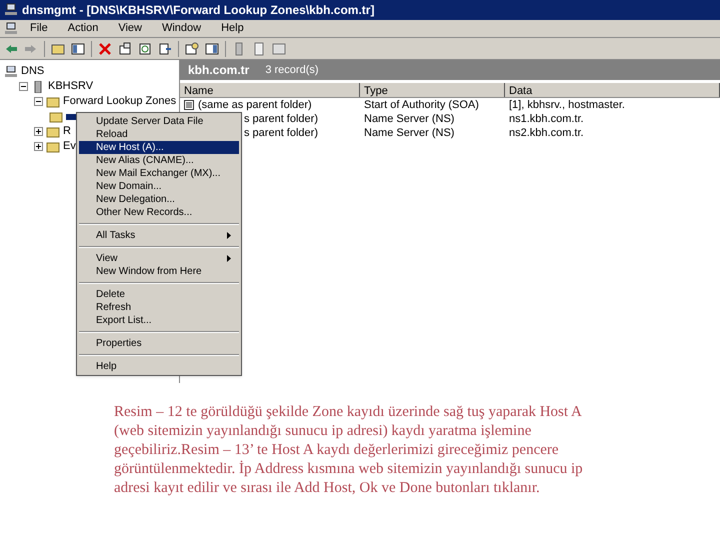 This screenshot has height=540, width=720. Describe the element at coordinates (292, 70) in the screenshot. I see `record-count: 3 record(s)` at that location.